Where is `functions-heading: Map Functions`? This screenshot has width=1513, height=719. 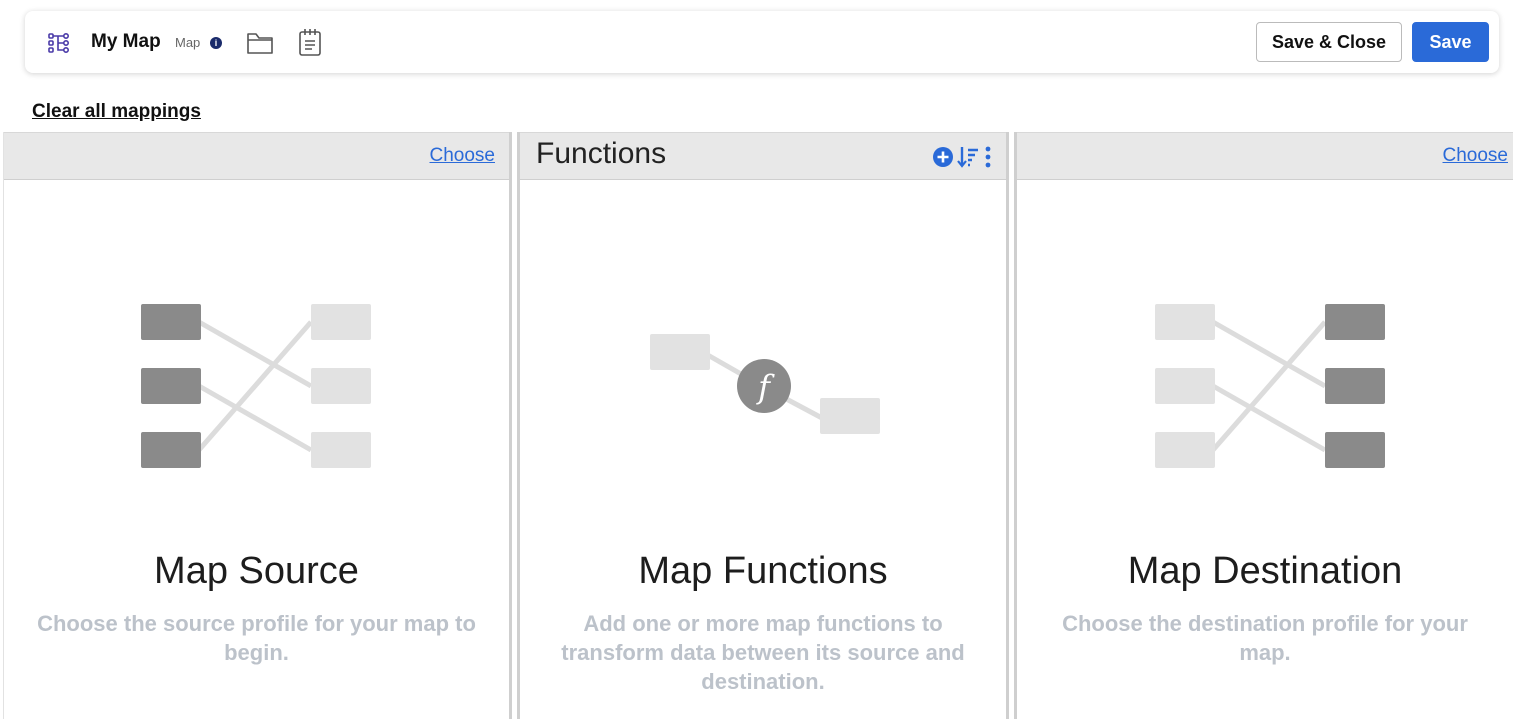
functions-heading: Map Functions is located at coordinates (763, 571).